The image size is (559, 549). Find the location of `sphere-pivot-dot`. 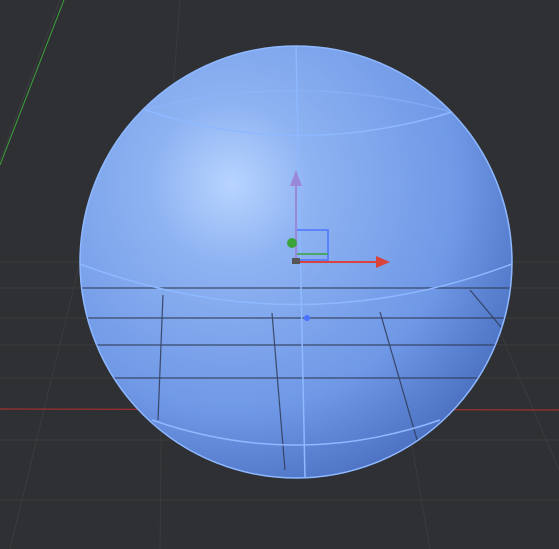

sphere-pivot-dot is located at coordinates (307, 318).